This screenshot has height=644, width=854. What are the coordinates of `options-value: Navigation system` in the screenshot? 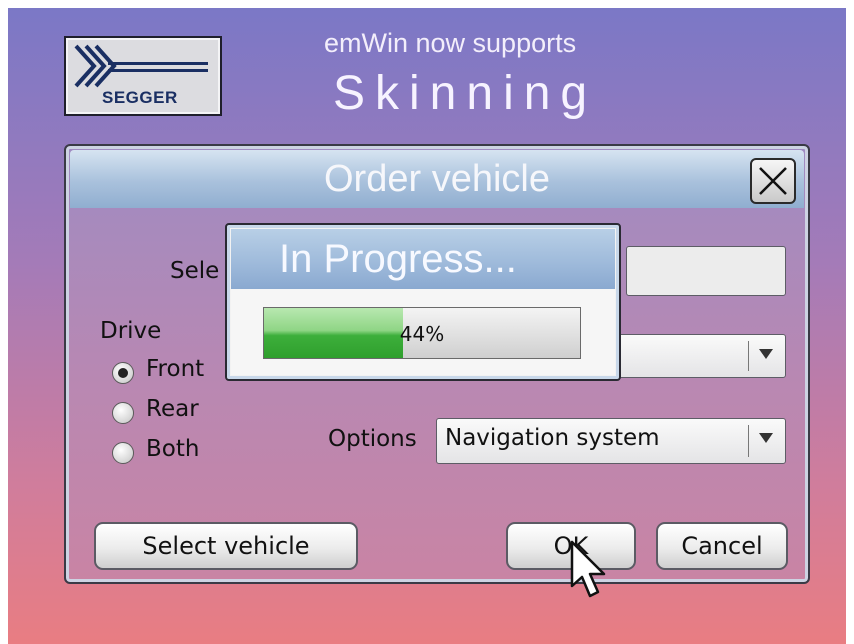 It's located at (552, 438).